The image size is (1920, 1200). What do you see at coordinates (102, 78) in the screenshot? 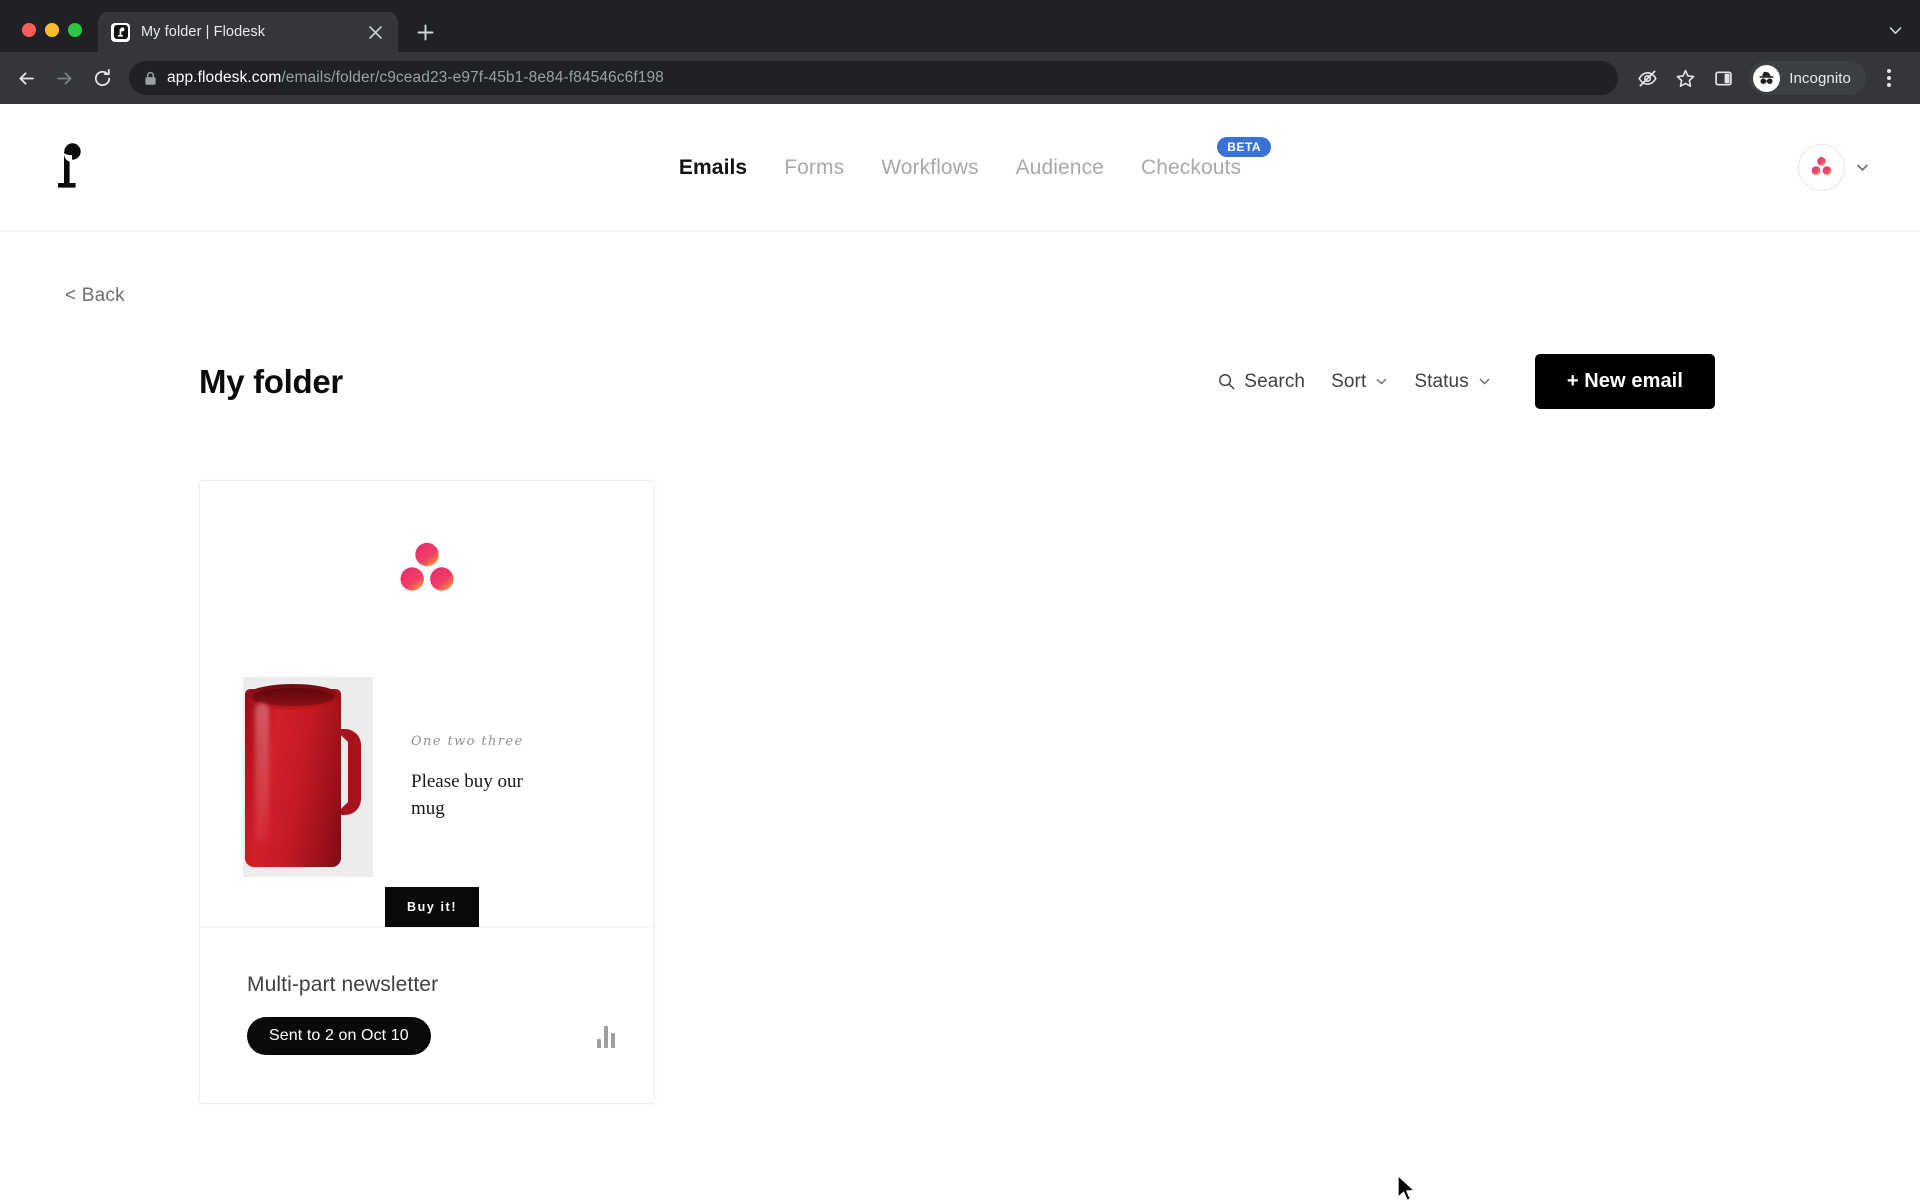
I see `reload-icon` at bounding box center [102, 78].